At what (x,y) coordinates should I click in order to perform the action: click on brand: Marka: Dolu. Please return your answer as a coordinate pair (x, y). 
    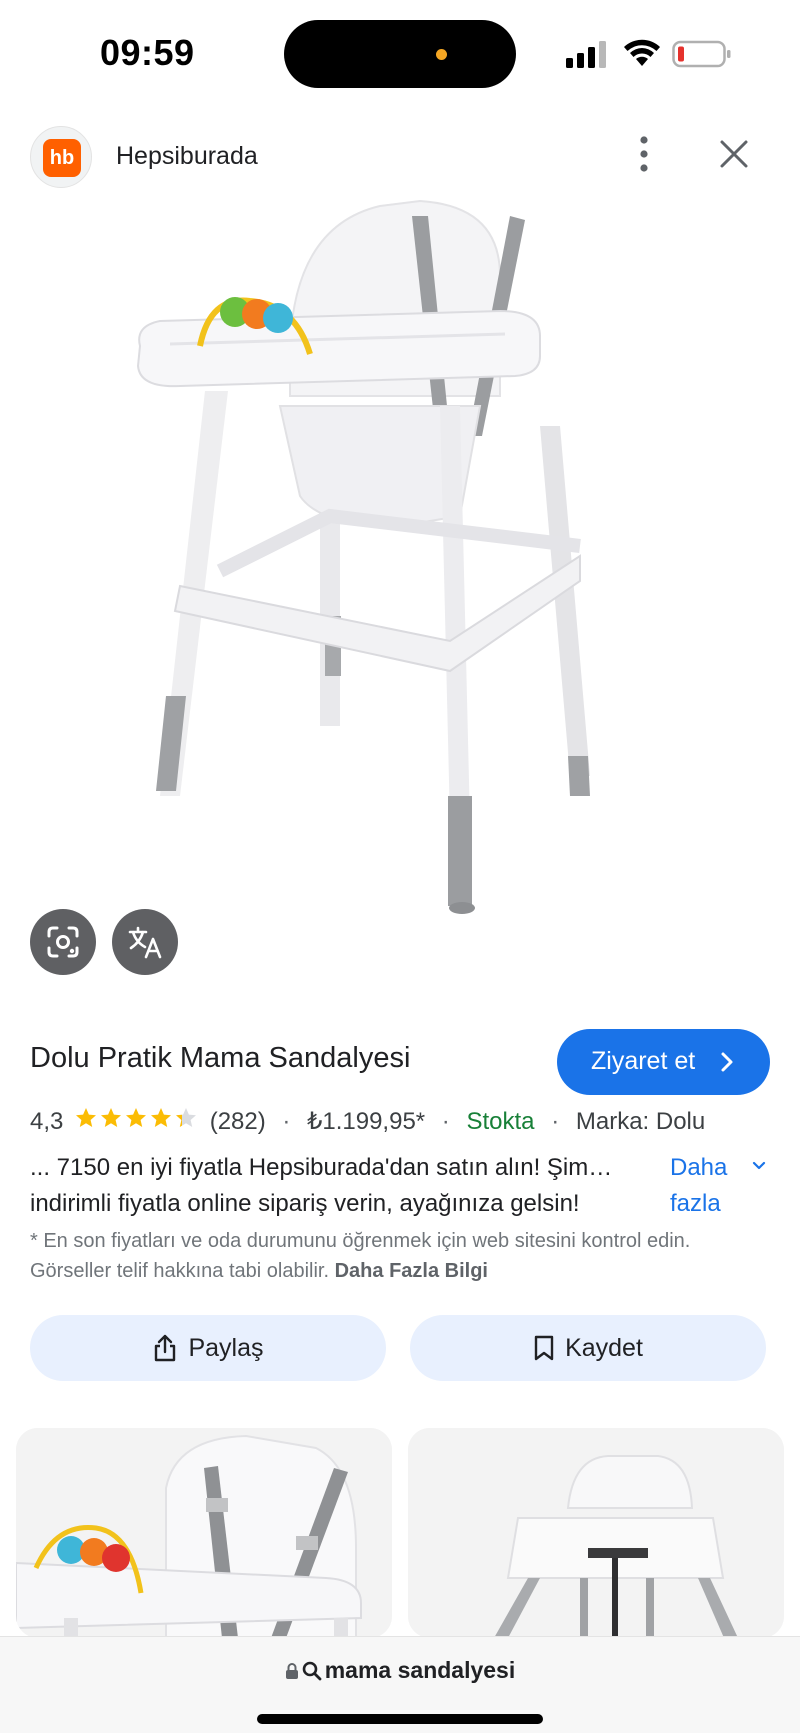
    Looking at the image, I should click on (640, 1121).